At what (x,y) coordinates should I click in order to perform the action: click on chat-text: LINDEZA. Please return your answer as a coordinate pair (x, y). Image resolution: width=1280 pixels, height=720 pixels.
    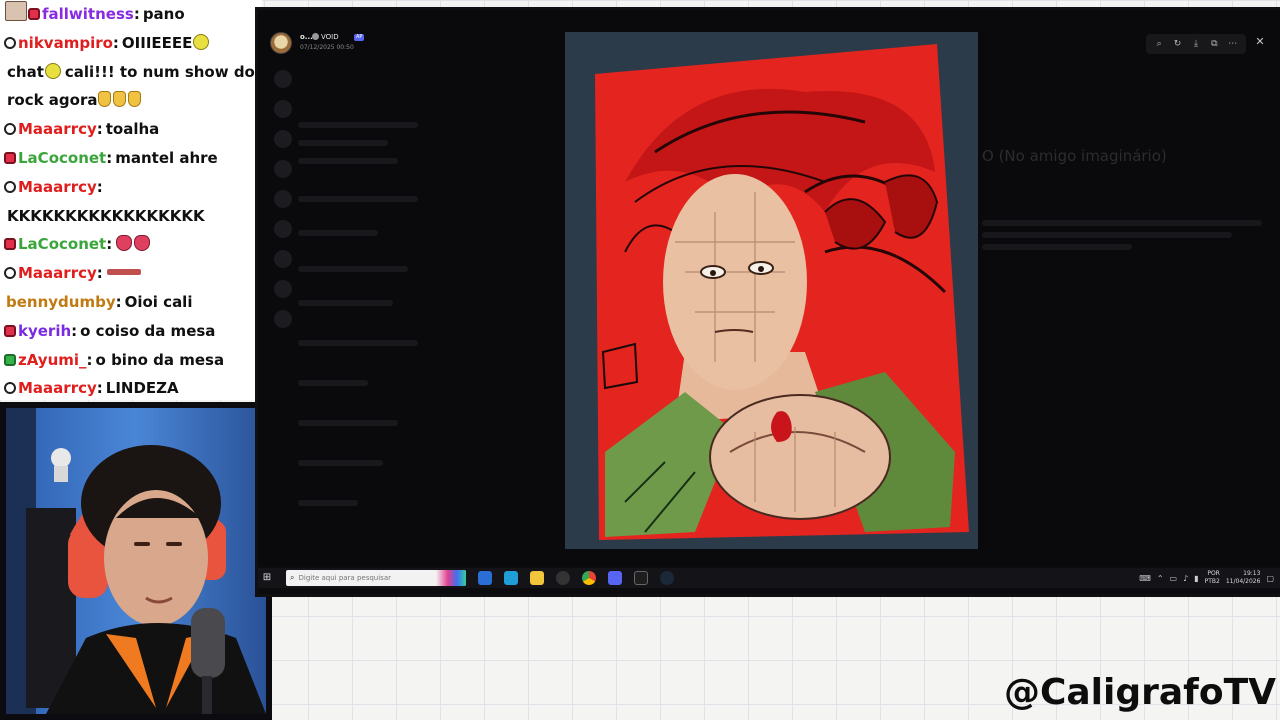
    Looking at the image, I should click on (142, 388).